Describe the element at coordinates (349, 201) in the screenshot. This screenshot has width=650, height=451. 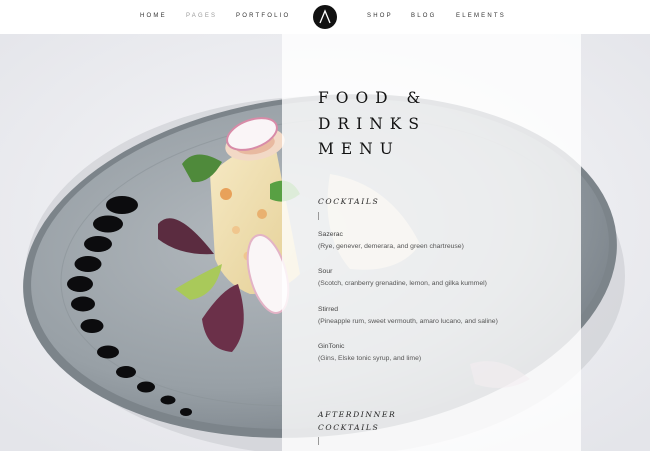
I see `section-title-cocktails: COCKTAILS` at that location.